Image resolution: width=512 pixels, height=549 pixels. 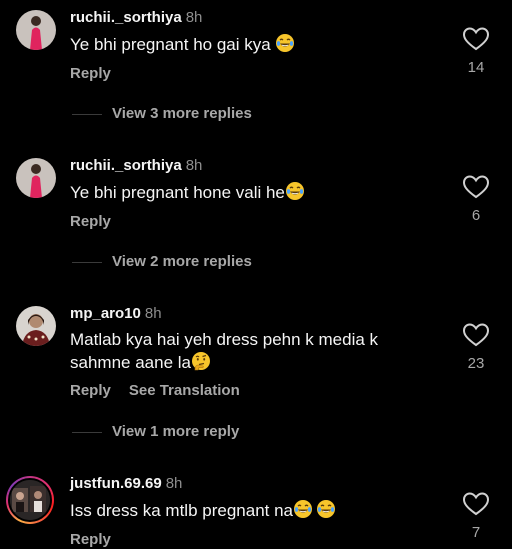 I want to click on comment-text-line: Matlab kya hai yeh dress pehn k media k, so click(x=224, y=339).